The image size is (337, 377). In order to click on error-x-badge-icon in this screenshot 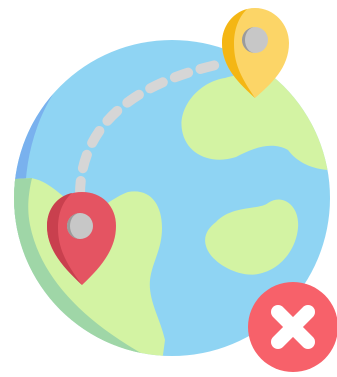, I will do `click(292, 327)`.